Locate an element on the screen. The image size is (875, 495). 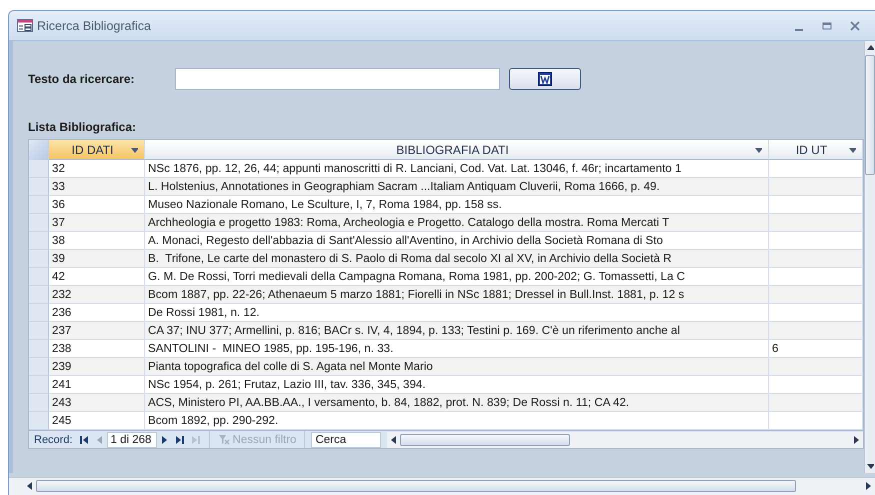
search-label: Testo da ricercare: is located at coordinates (82, 79).